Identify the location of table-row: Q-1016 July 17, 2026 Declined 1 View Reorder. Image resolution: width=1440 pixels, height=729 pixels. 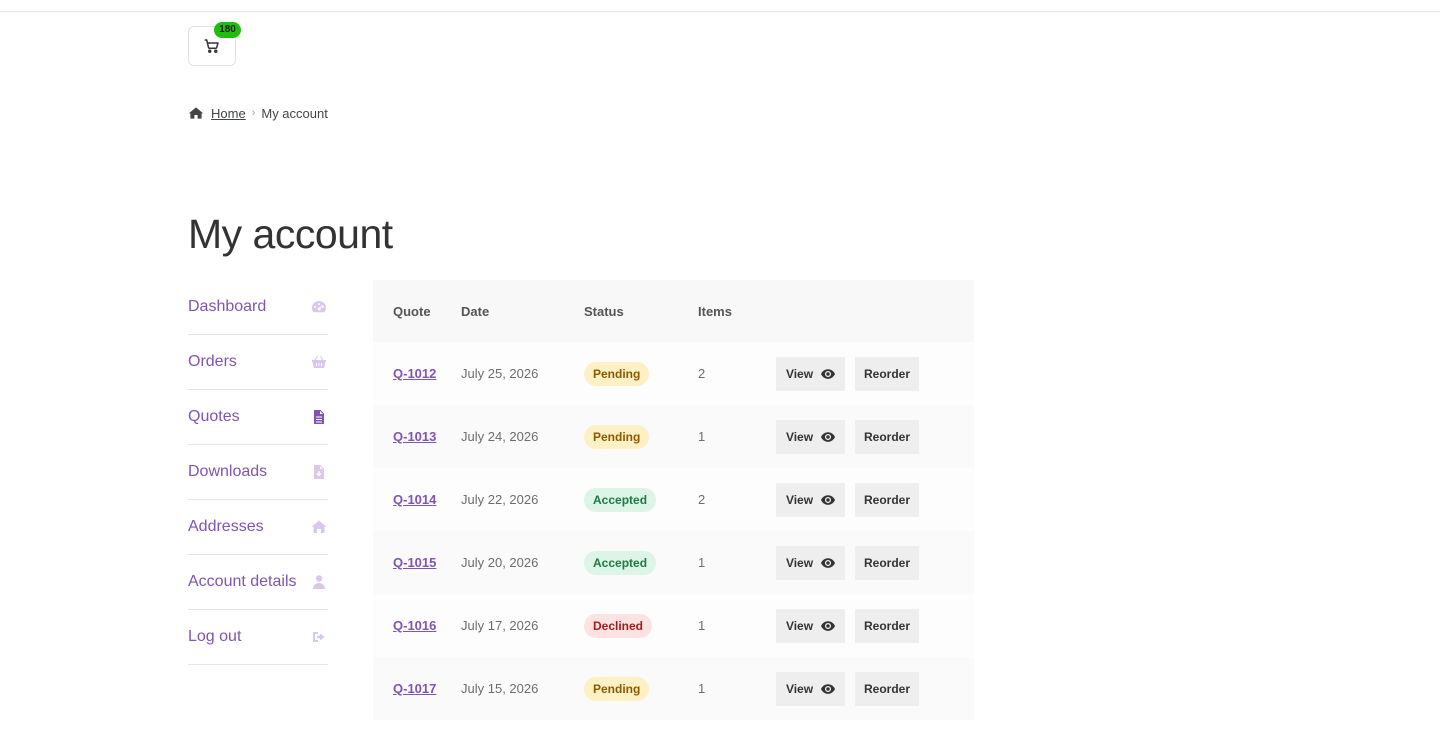
(673, 625).